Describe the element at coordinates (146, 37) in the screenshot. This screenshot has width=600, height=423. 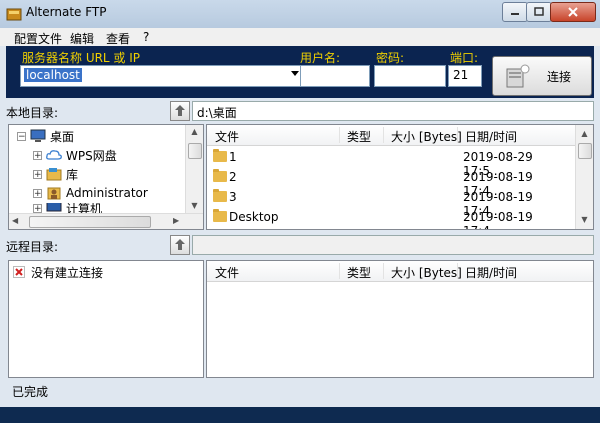
I see `menu-help: ?` at that location.